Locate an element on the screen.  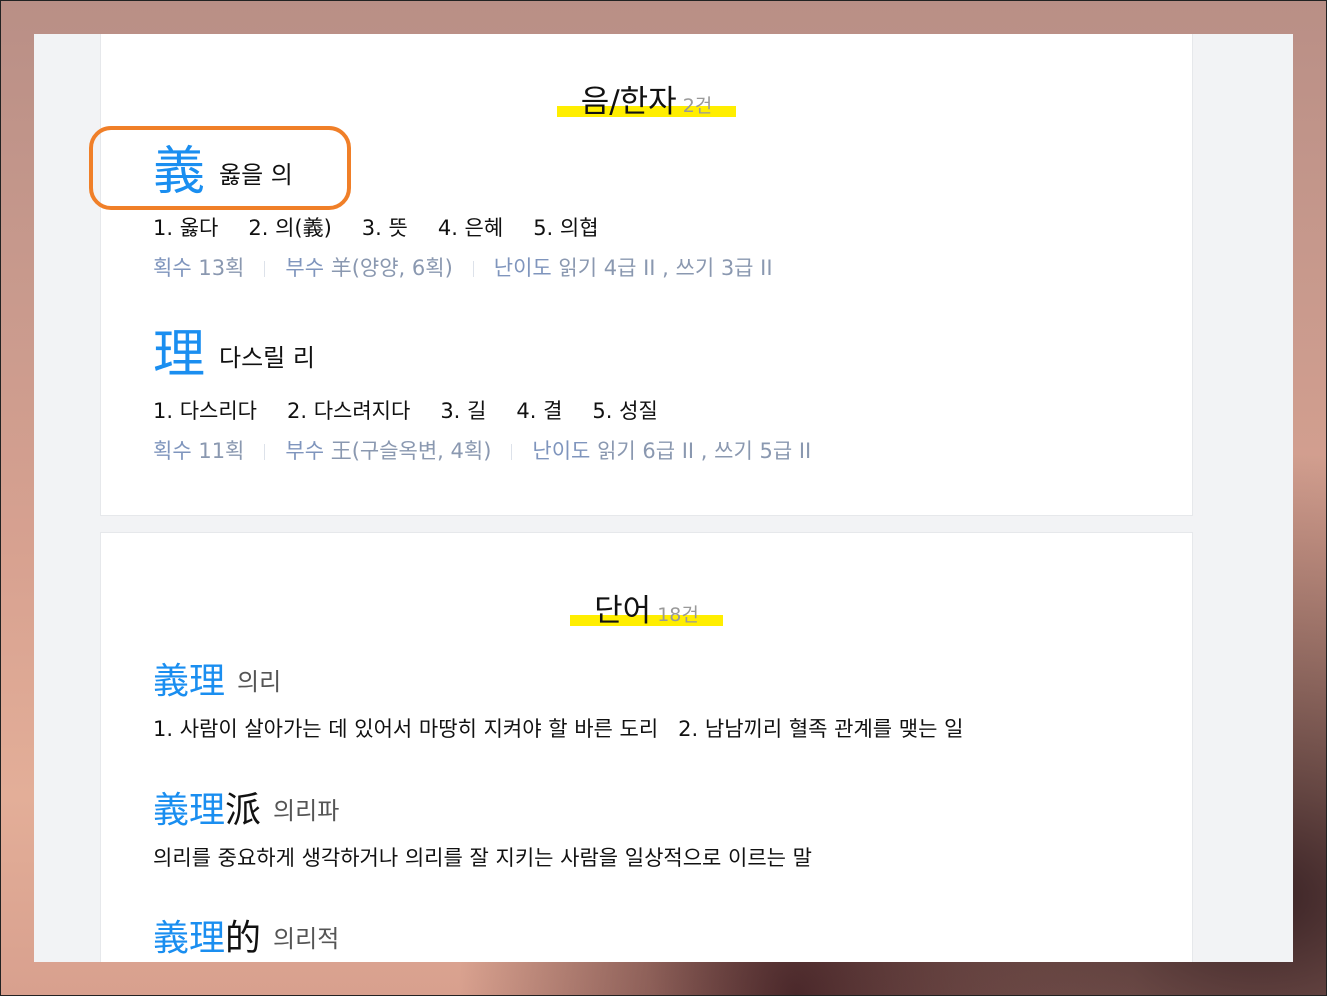
word-entry-header: 義理派 의리파 is located at coordinates (246, 811).